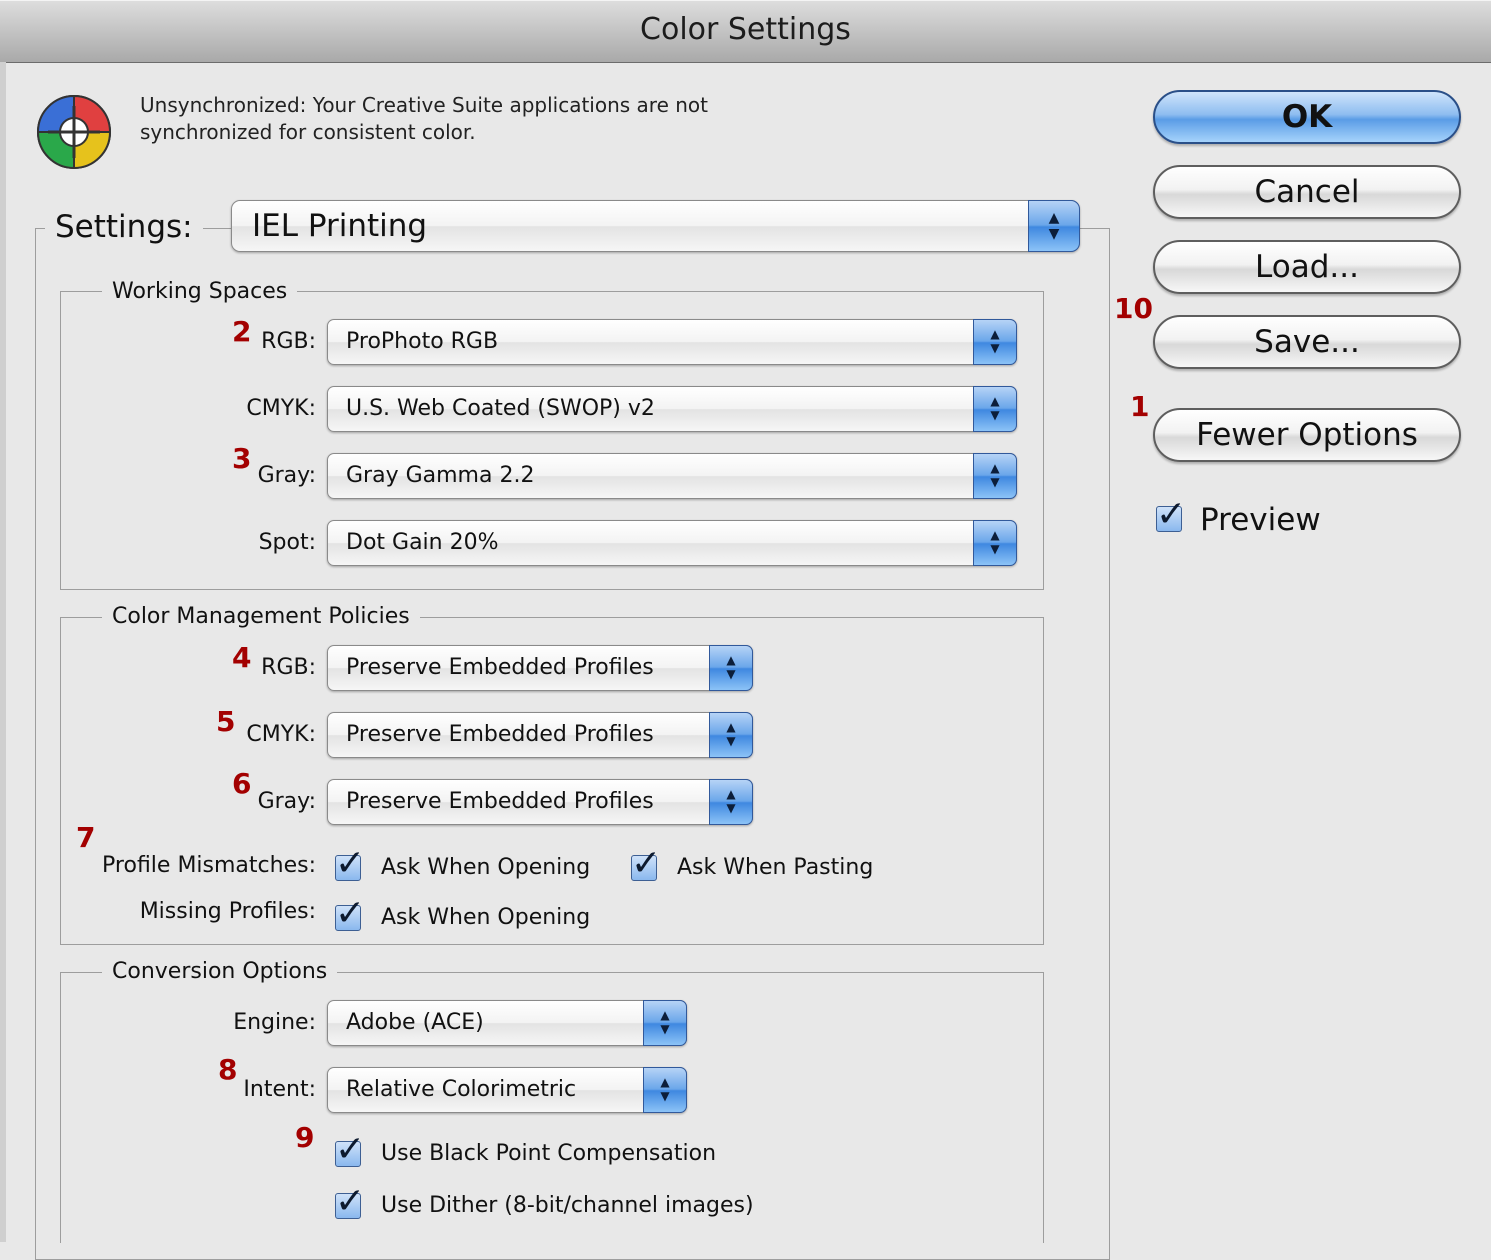 This screenshot has width=1491, height=1260. What do you see at coordinates (485, 868) in the screenshot?
I see `mismatch-opening-label: Ask When Opening` at bounding box center [485, 868].